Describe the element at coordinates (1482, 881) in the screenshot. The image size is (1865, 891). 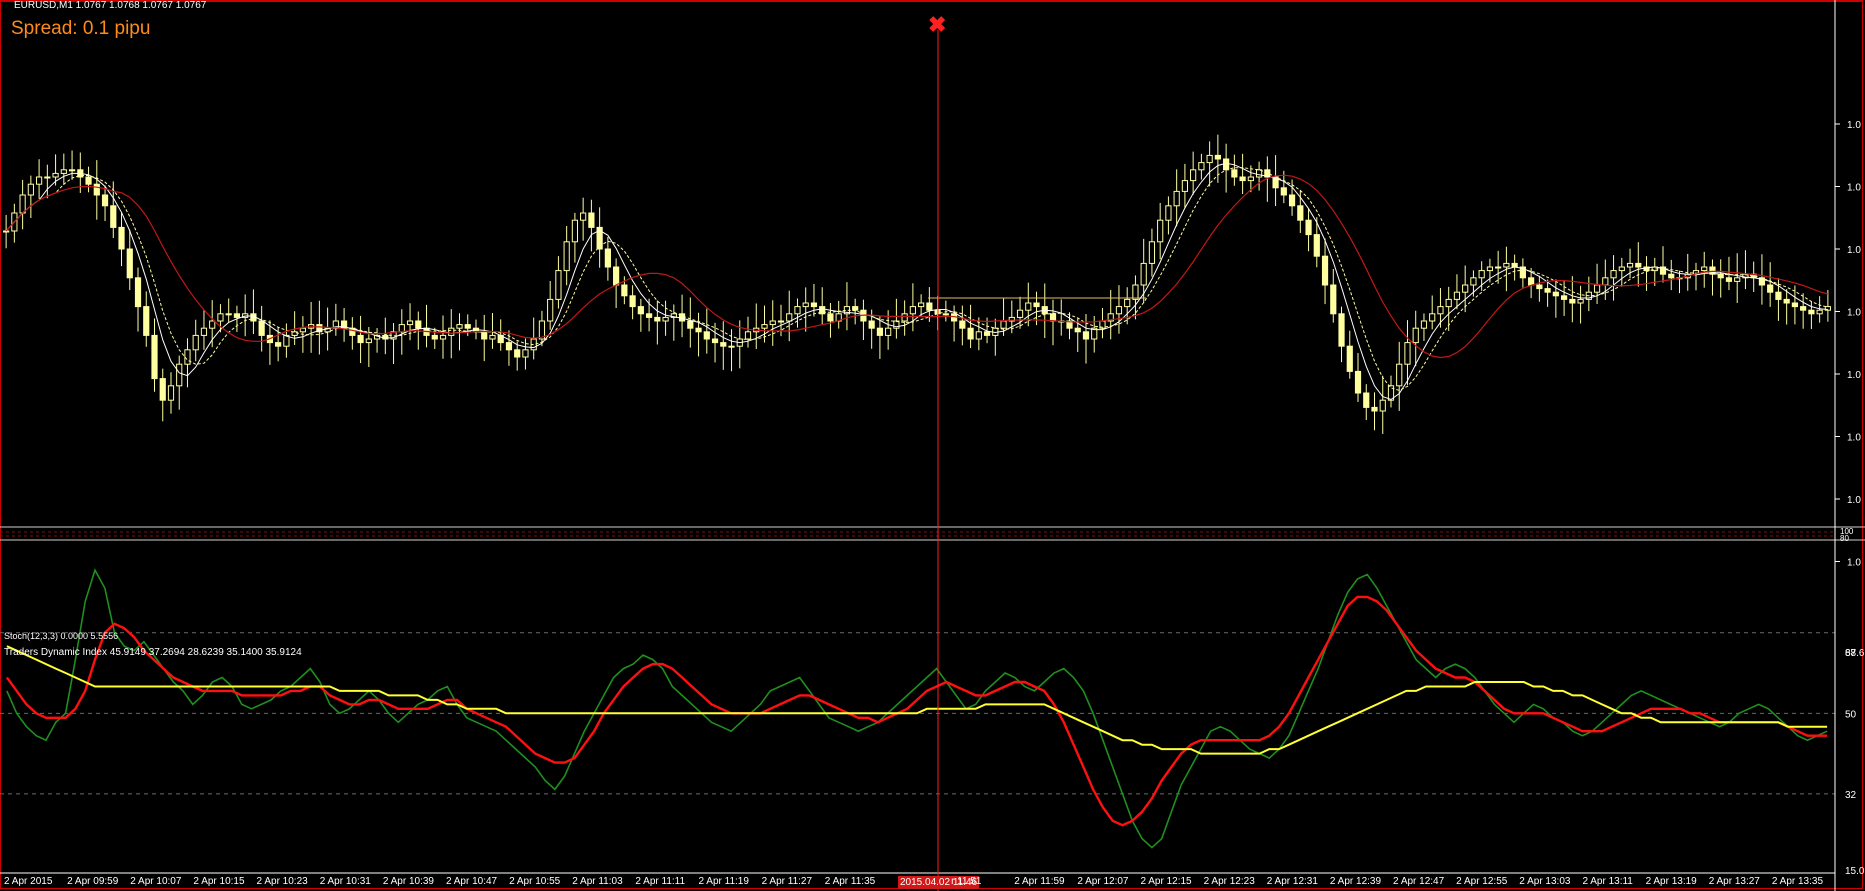
I see `time-label: 2 Apr 12:55` at that location.